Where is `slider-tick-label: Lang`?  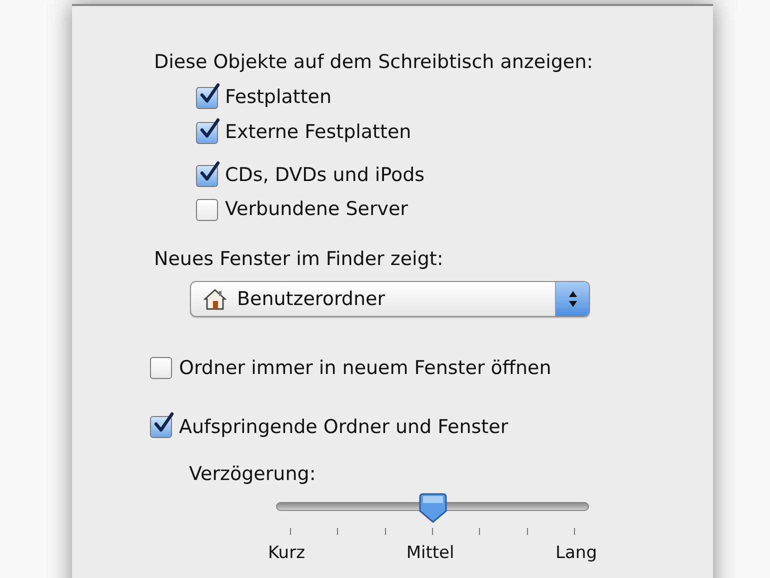 slider-tick-label: Lang is located at coordinates (576, 553).